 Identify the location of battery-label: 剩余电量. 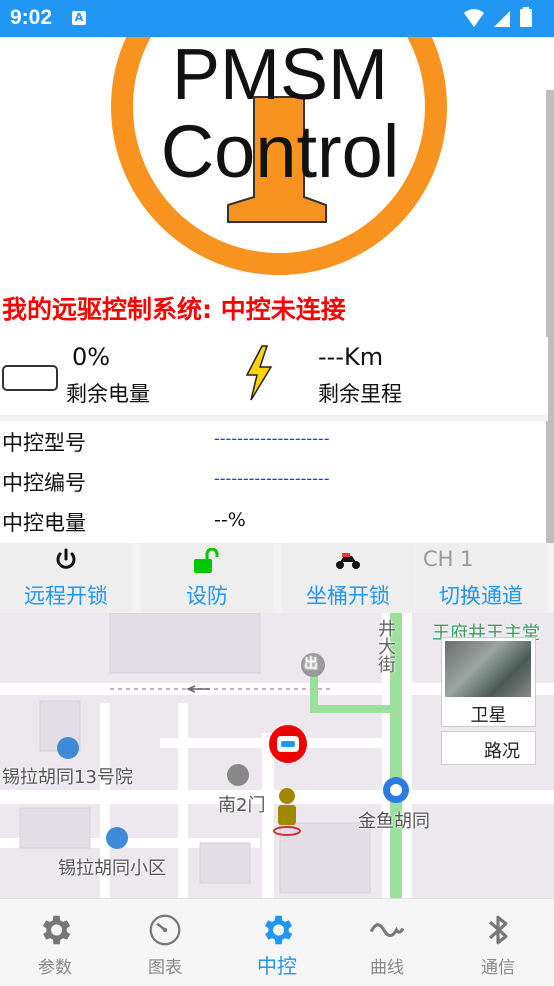
(108, 394).